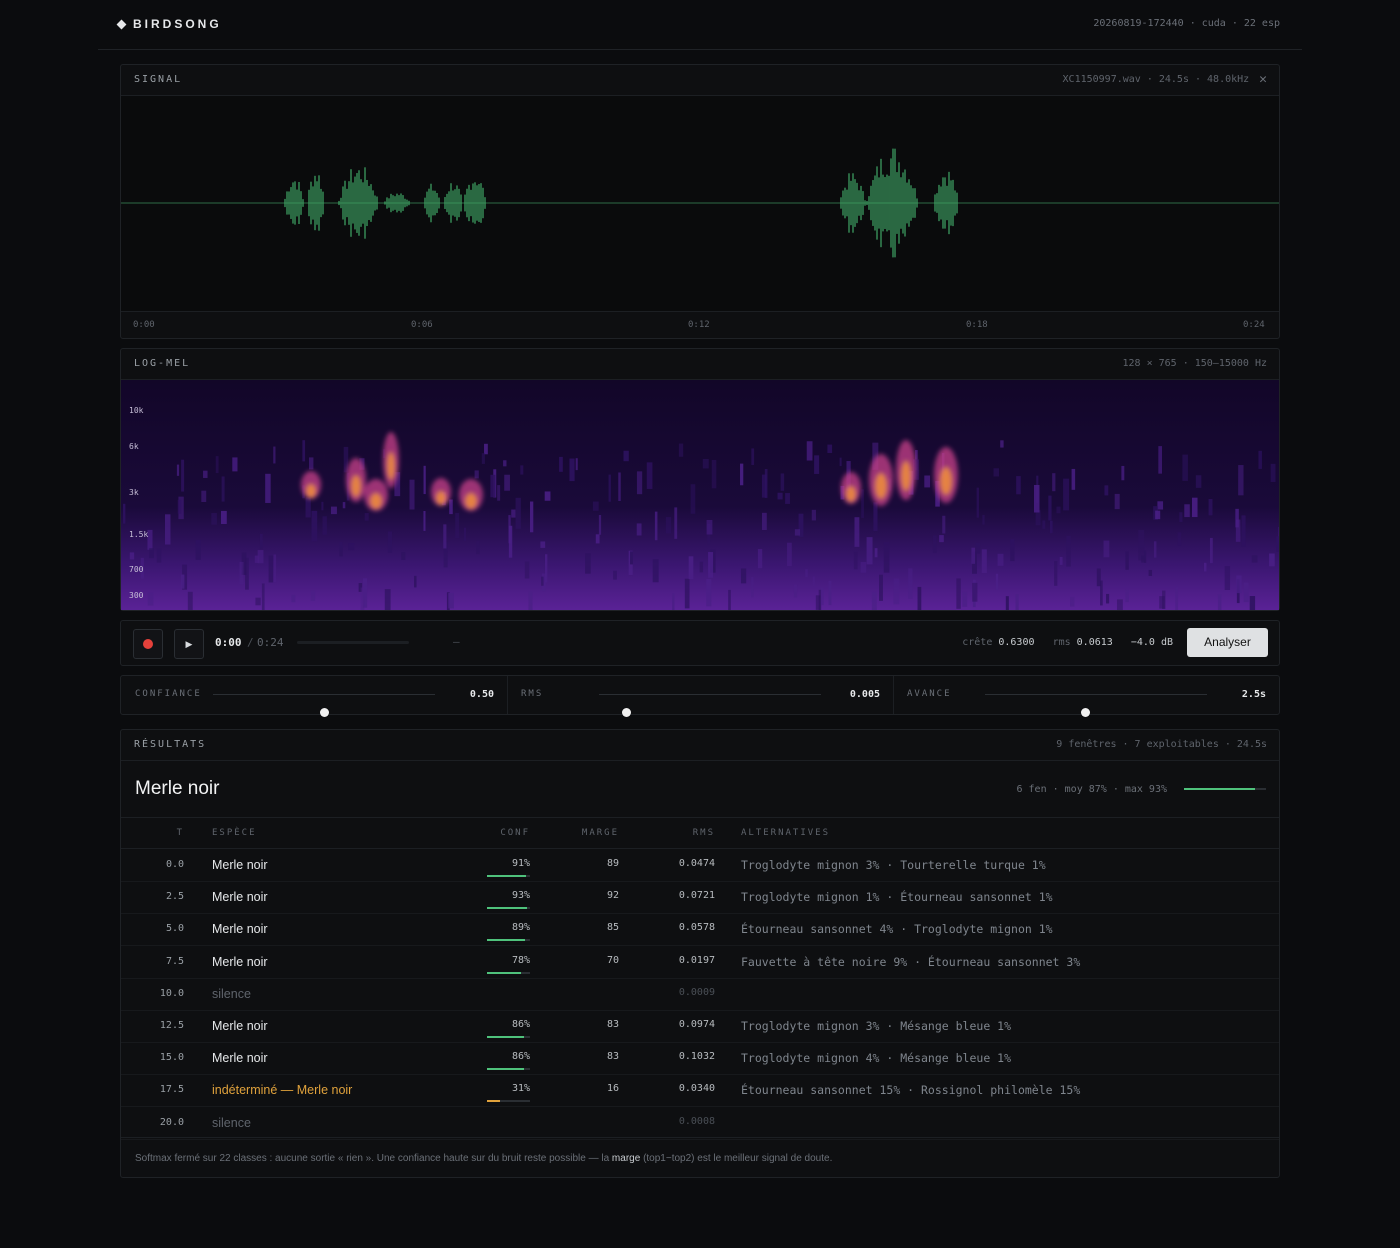 Image resolution: width=1400 pixels, height=1248 pixels. I want to click on advance-slider, so click(1096, 705).